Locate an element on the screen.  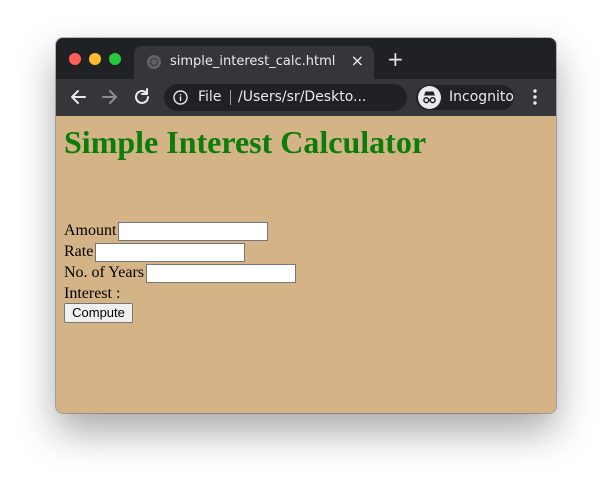
amount-row: Amount is located at coordinates (166, 230).